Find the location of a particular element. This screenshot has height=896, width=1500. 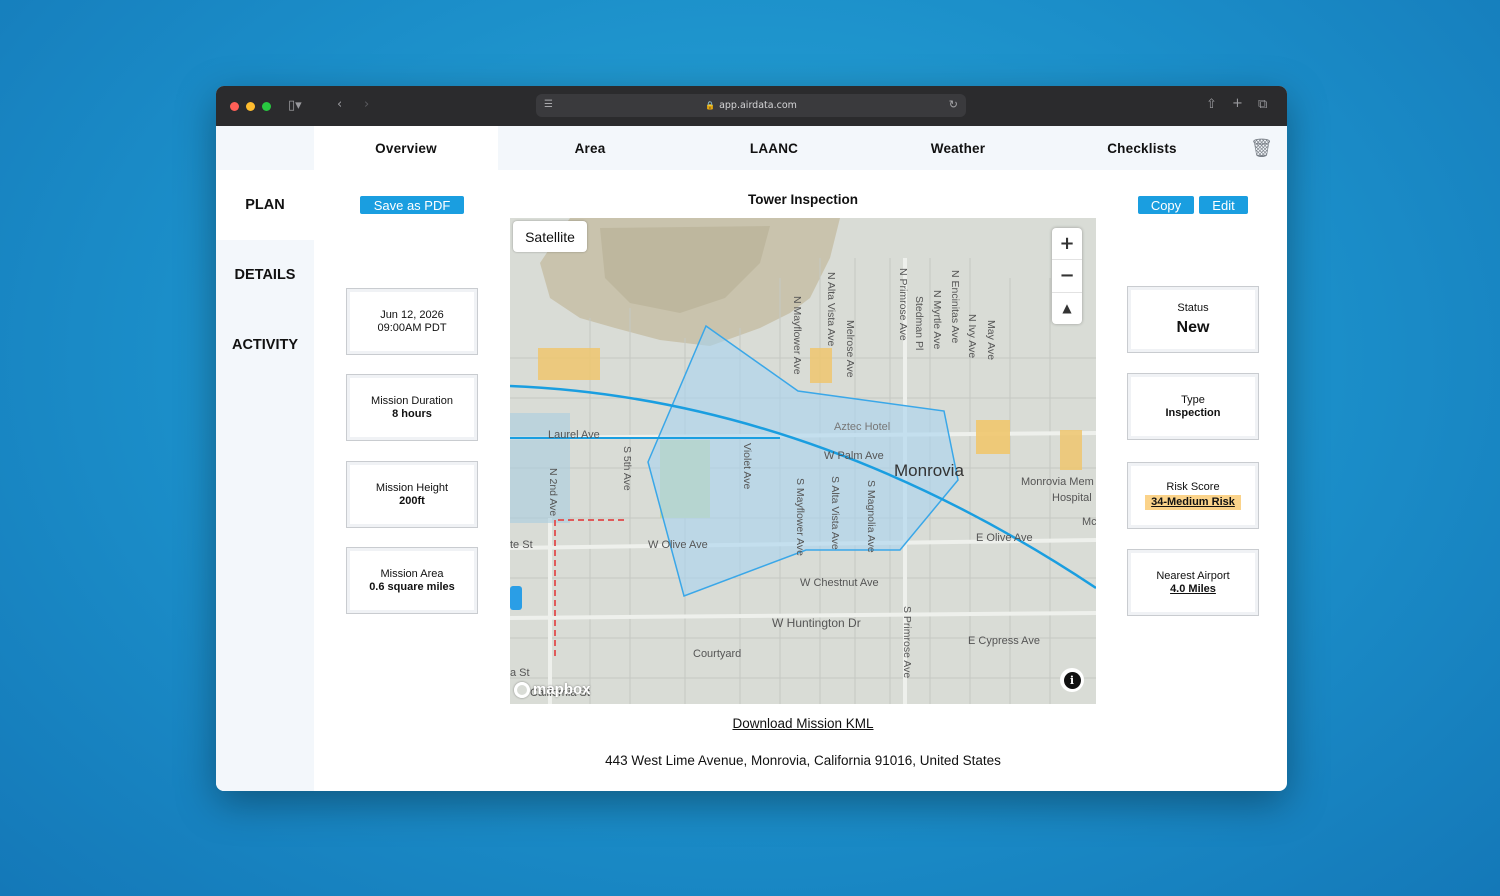

save-as-pdf-button: Save as PDF is located at coordinates (412, 205).